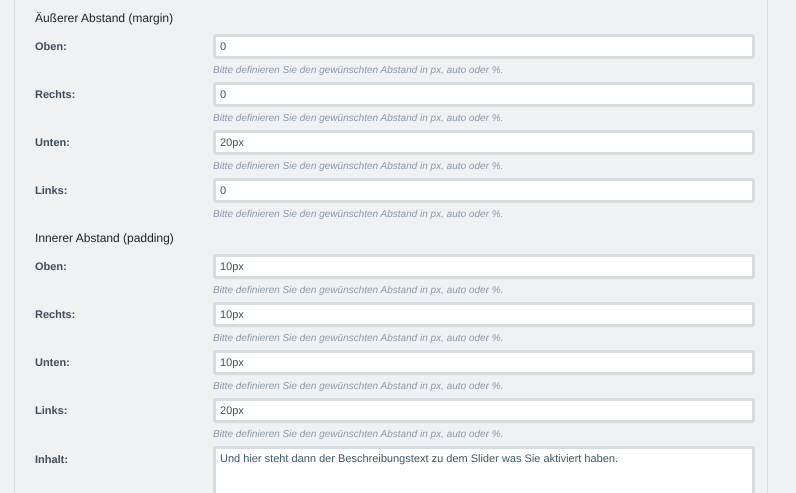  I want to click on section-heading: Äußerer Abstand (margin), so click(104, 18).